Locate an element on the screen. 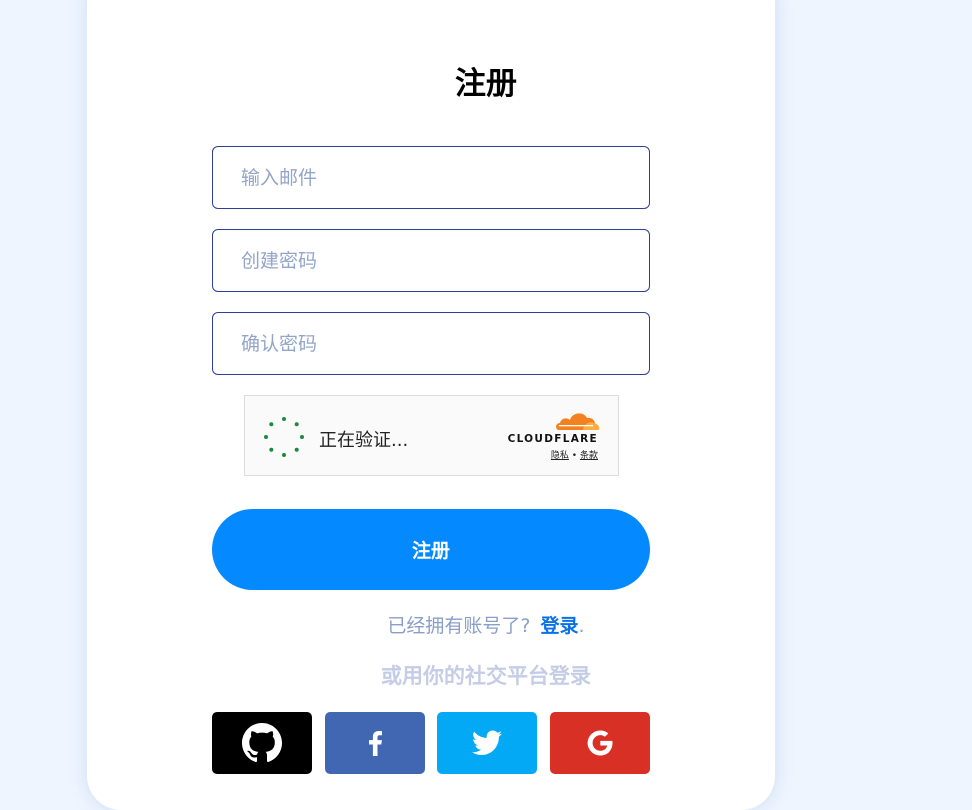 This screenshot has height=810, width=972. cloudflare-logo-icon is located at coordinates (578, 421).